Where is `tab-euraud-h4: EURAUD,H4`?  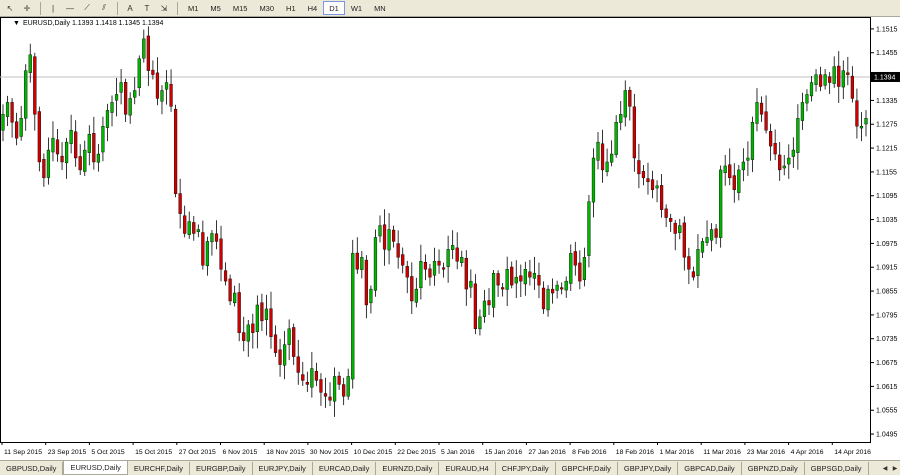 tab-euraud-h4: EURAUD,H4 is located at coordinates (467, 468).